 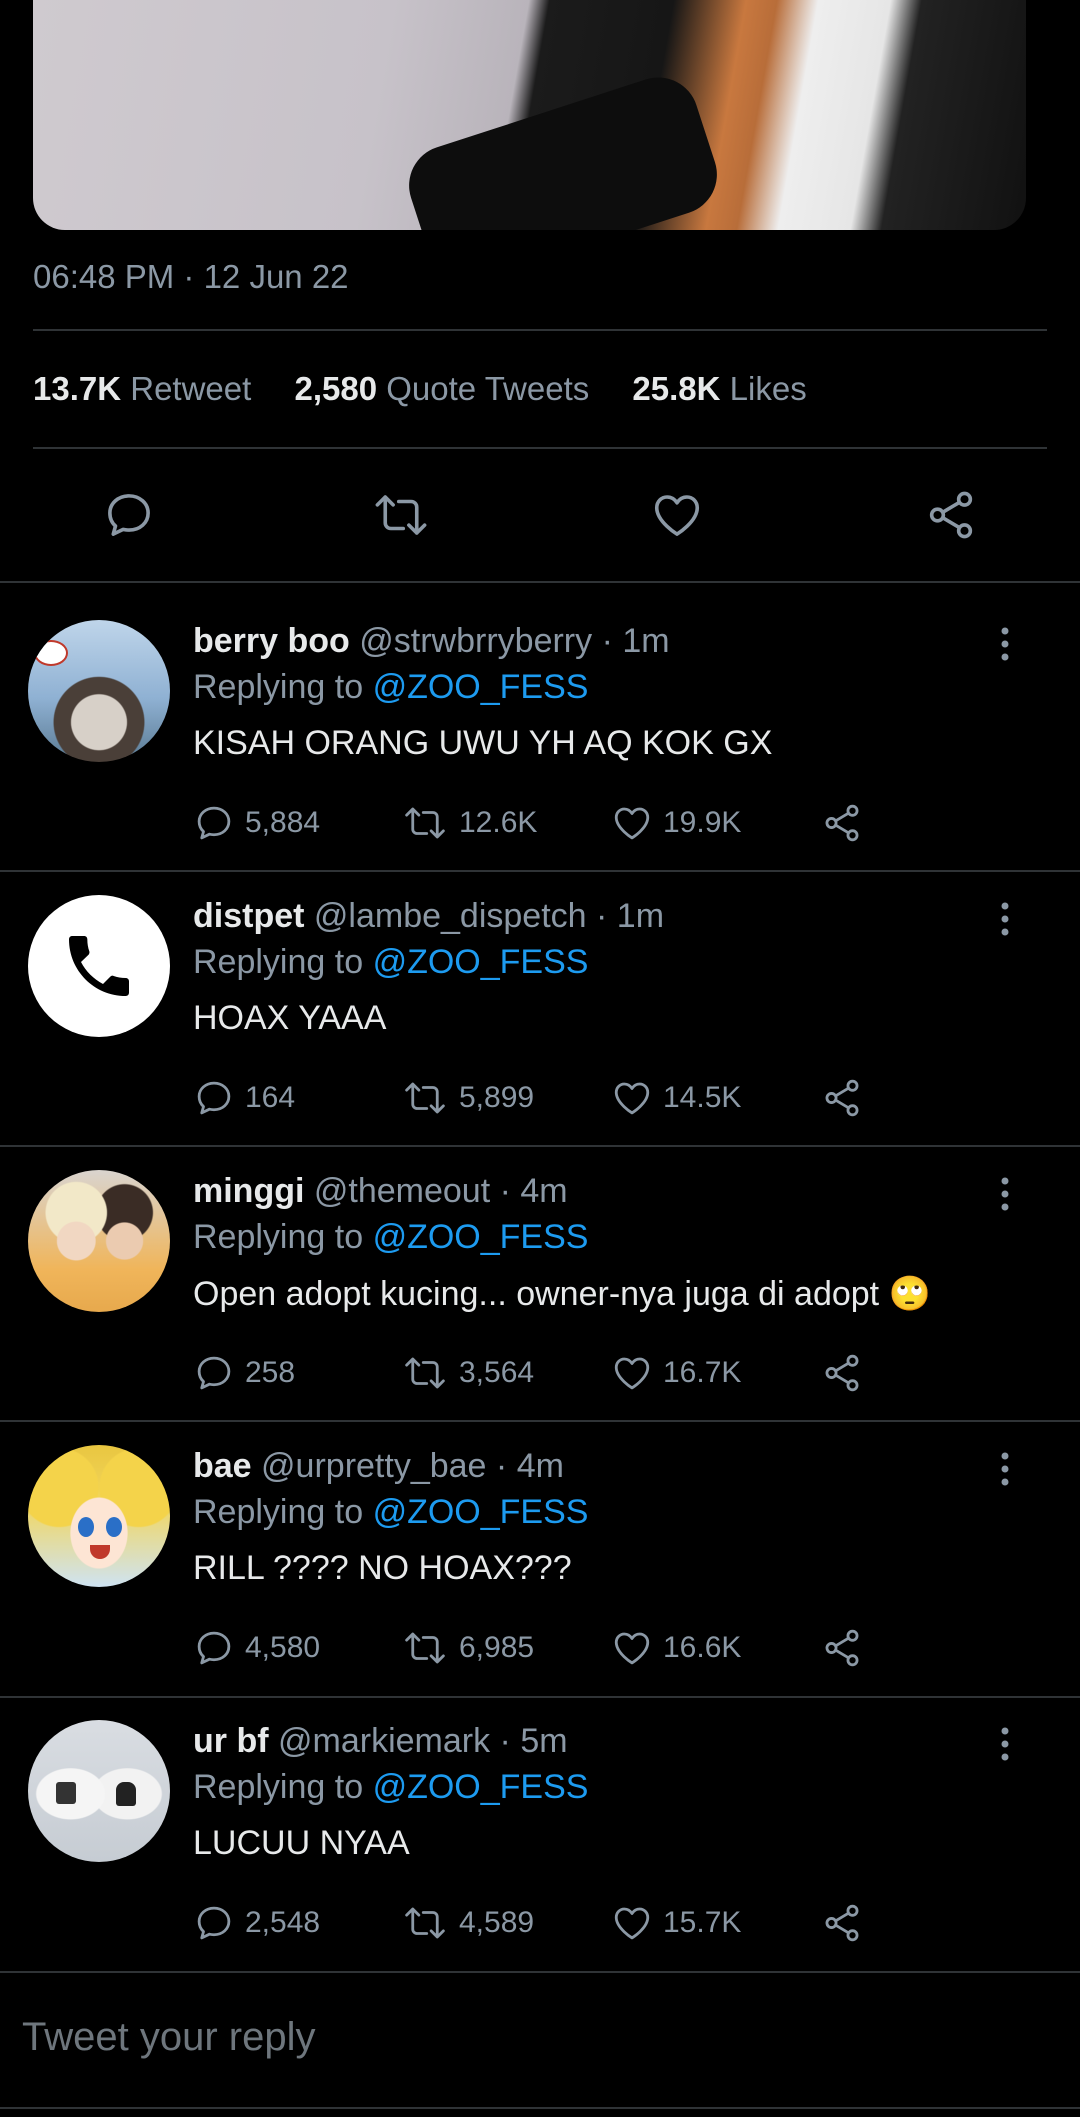 I want to click on reply-header: berry boo @strwbrryberry · 1m, so click(x=431, y=641).